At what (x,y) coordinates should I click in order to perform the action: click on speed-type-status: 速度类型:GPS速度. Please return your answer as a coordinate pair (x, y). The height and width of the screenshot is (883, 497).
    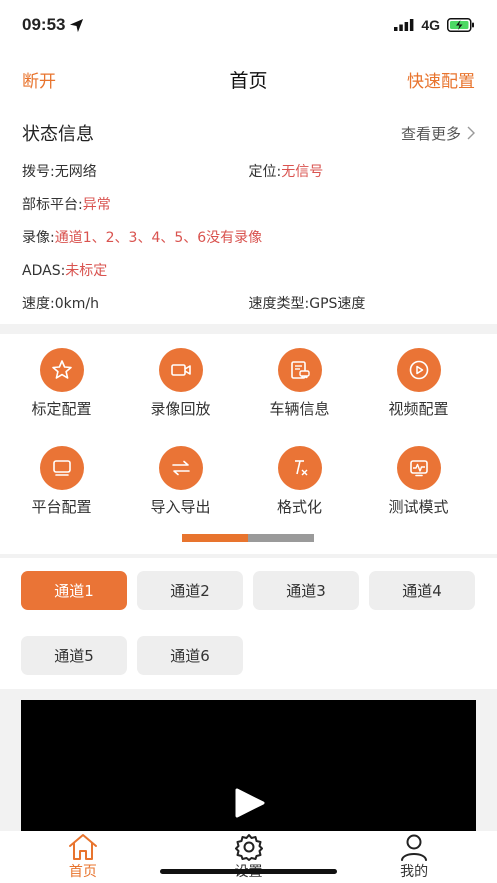
    Looking at the image, I should click on (362, 303).